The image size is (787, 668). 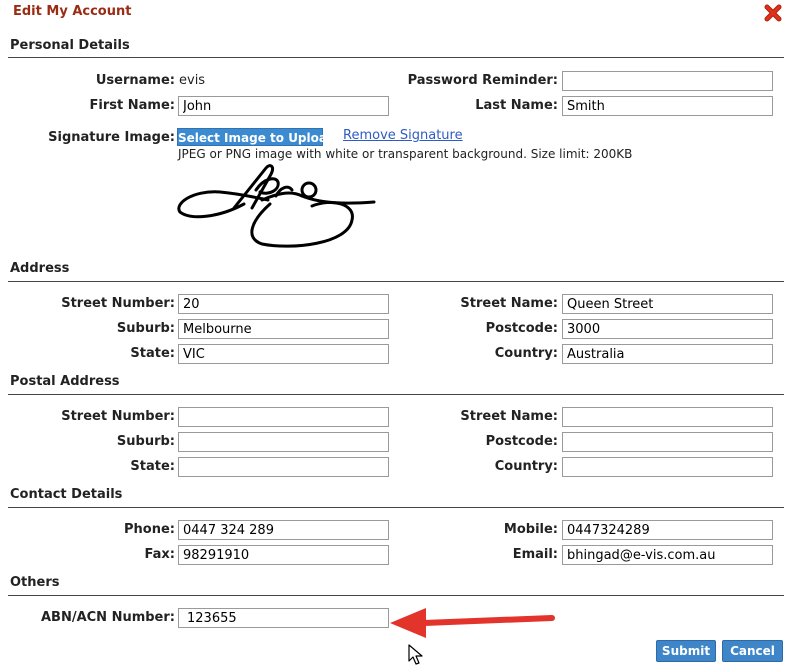 I want to click on select-image-upload-button: Select Image to Upload, so click(x=256, y=137).